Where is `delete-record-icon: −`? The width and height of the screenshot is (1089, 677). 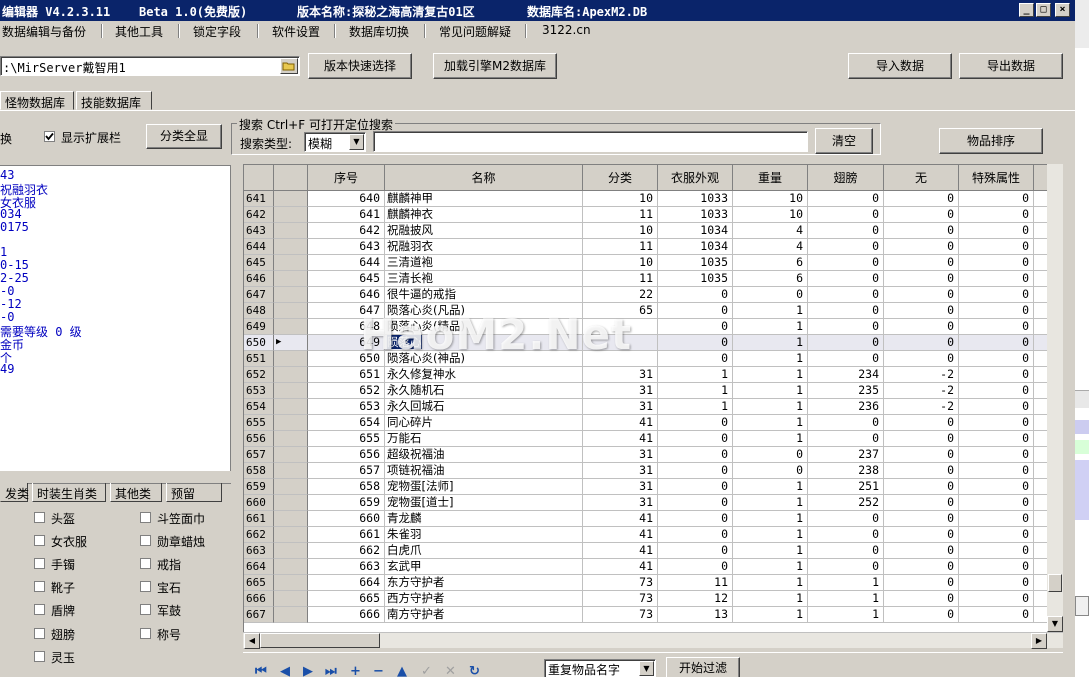 delete-record-icon: − is located at coordinates (378, 670).